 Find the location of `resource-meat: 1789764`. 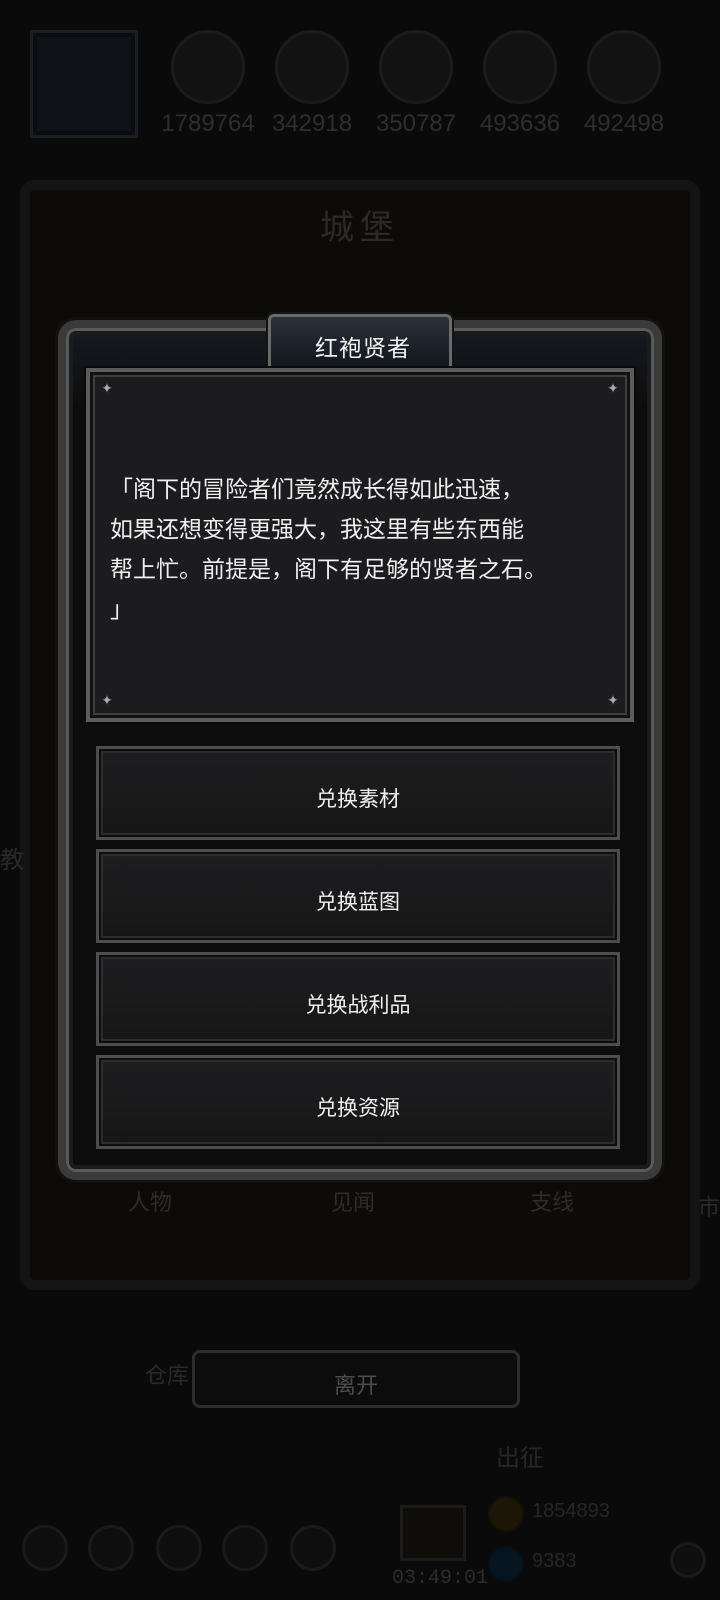

resource-meat: 1789764 is located at coordinates (208, 85).